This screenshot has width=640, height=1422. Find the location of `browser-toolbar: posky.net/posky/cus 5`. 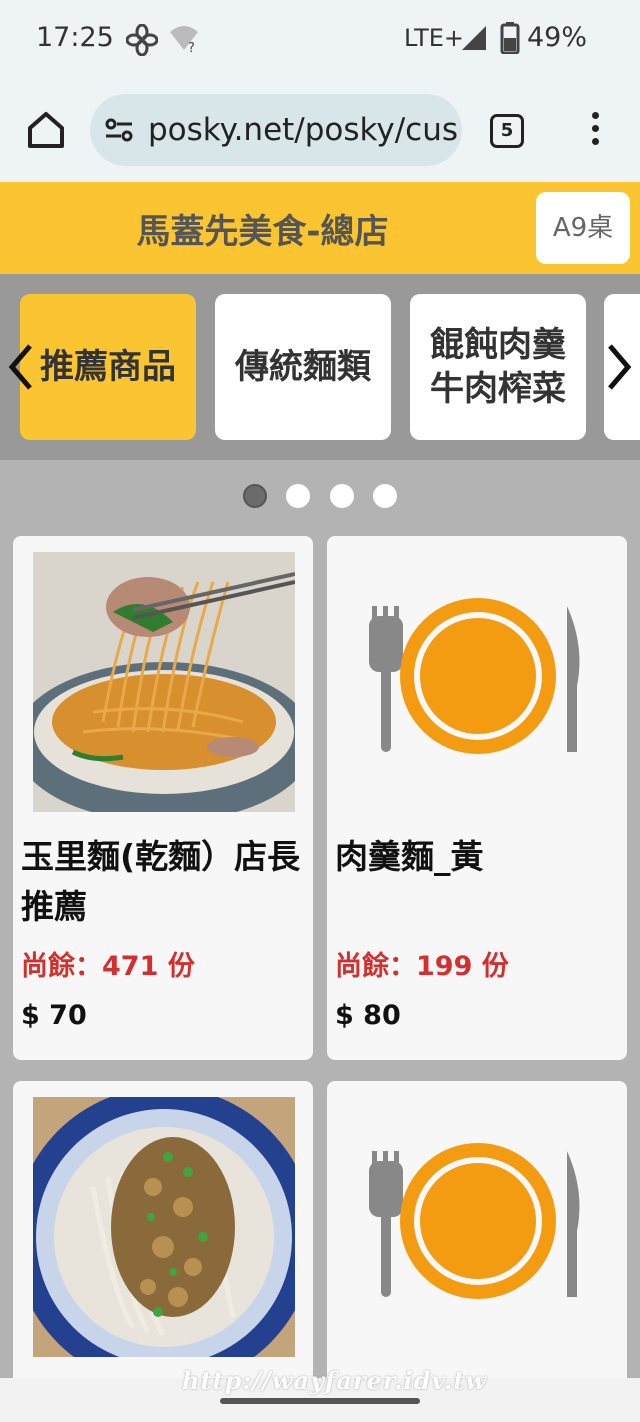

browser-toolbar: posky.net/posky/cus 5 is located at coordinates (320, 131).